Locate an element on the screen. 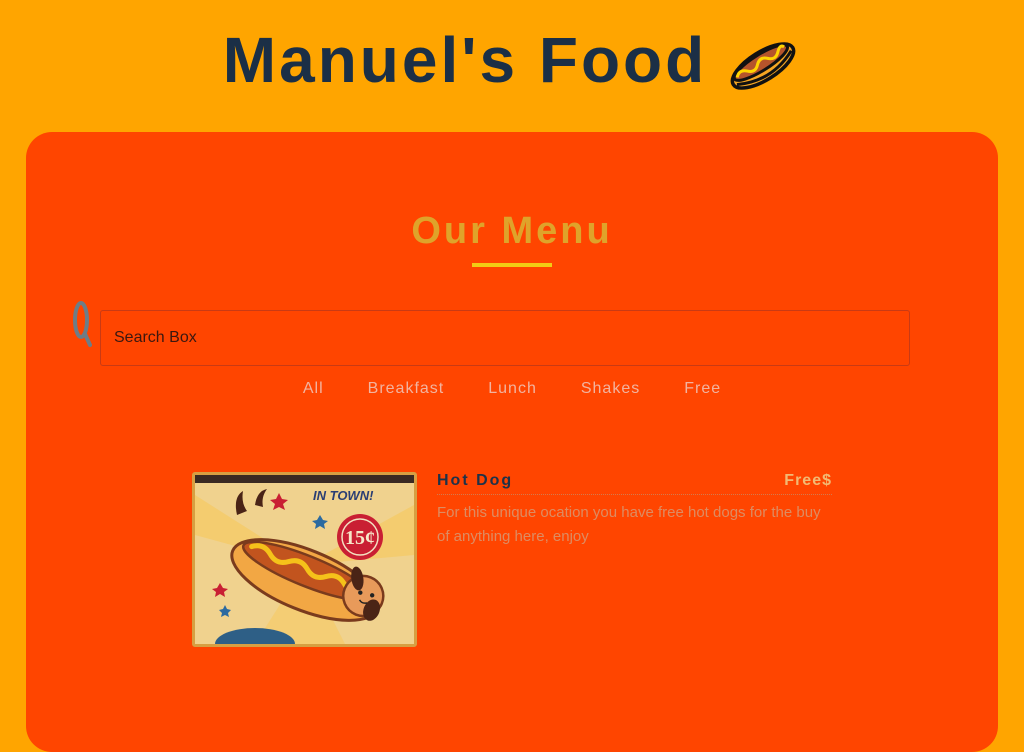  hotdog-icon is located at coordinates (763, 64).